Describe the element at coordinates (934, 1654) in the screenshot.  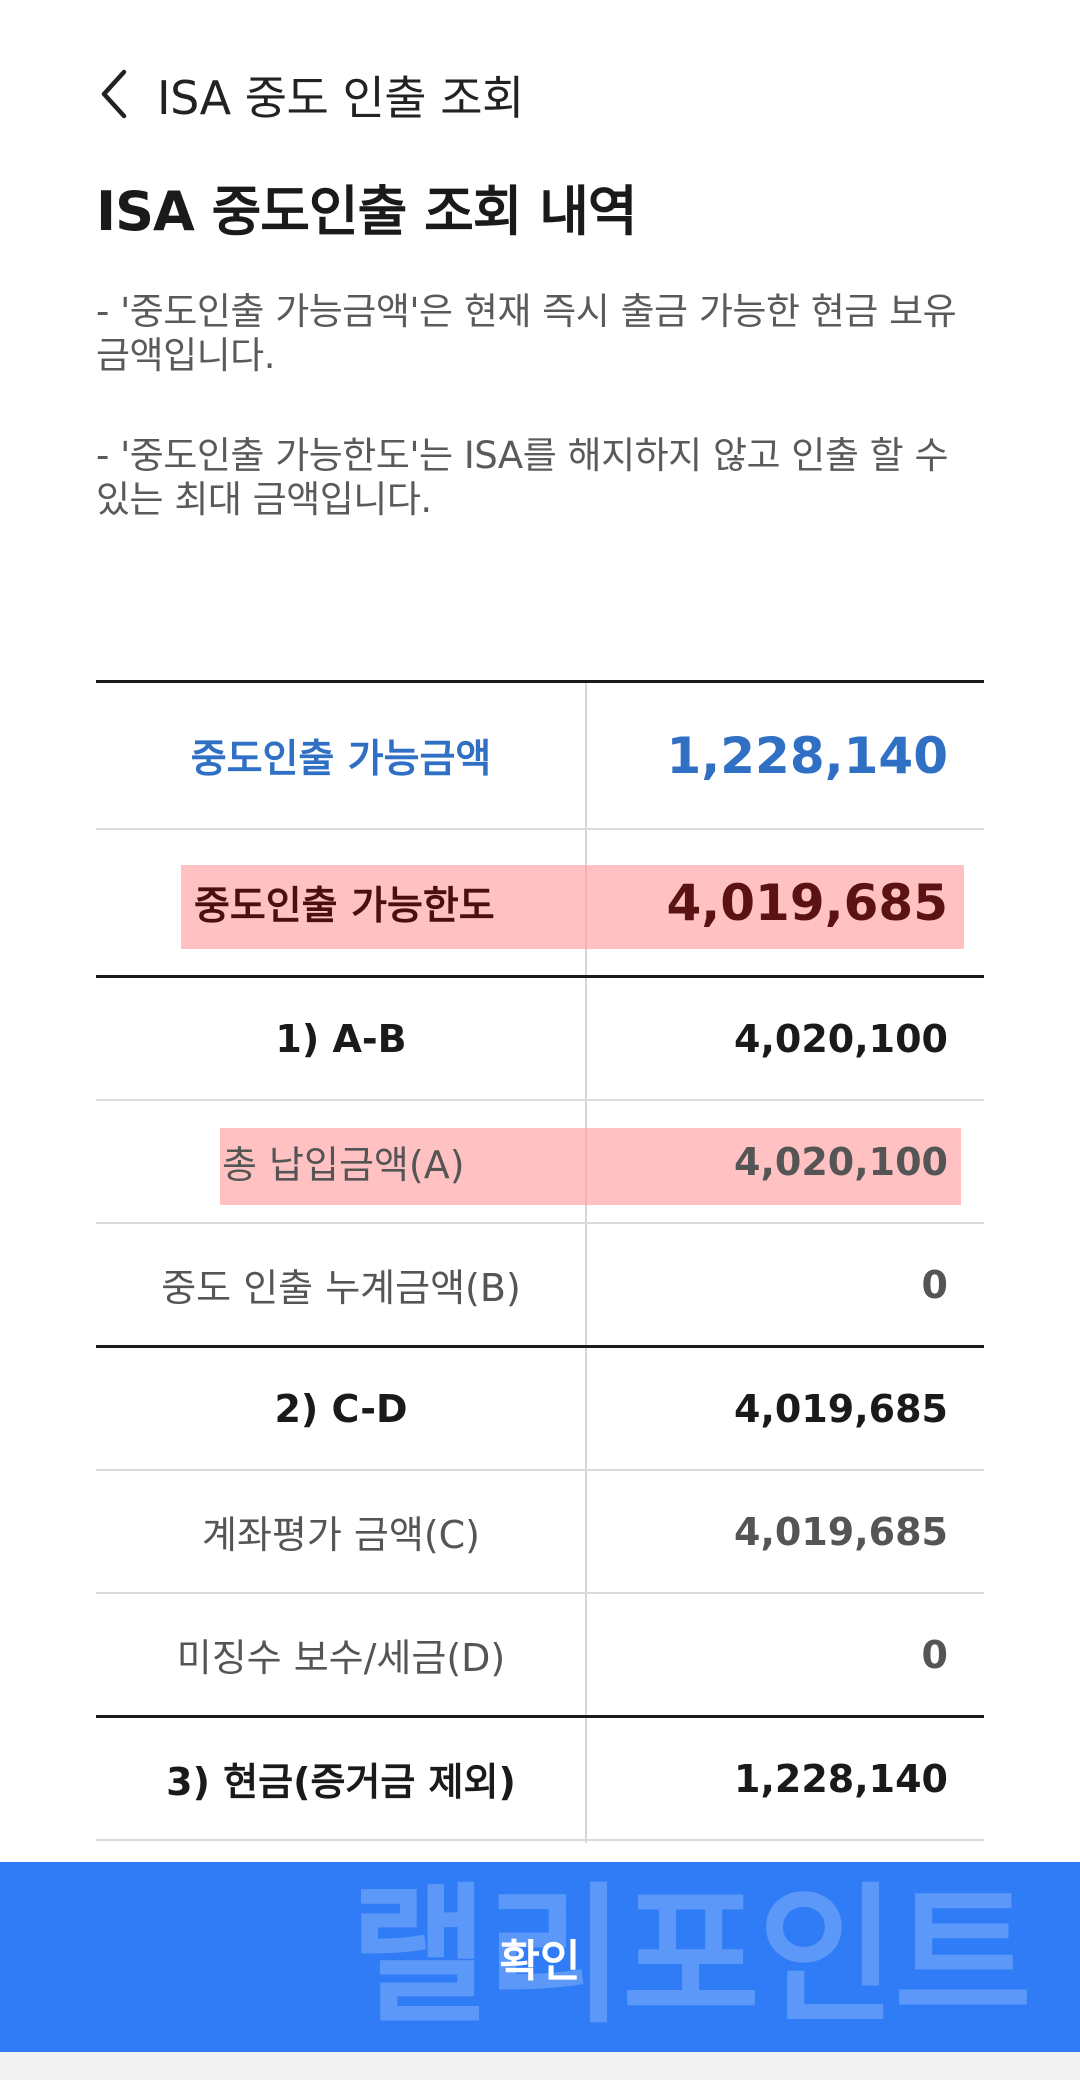
I see `uncollected-fees-value: 0` at that location.